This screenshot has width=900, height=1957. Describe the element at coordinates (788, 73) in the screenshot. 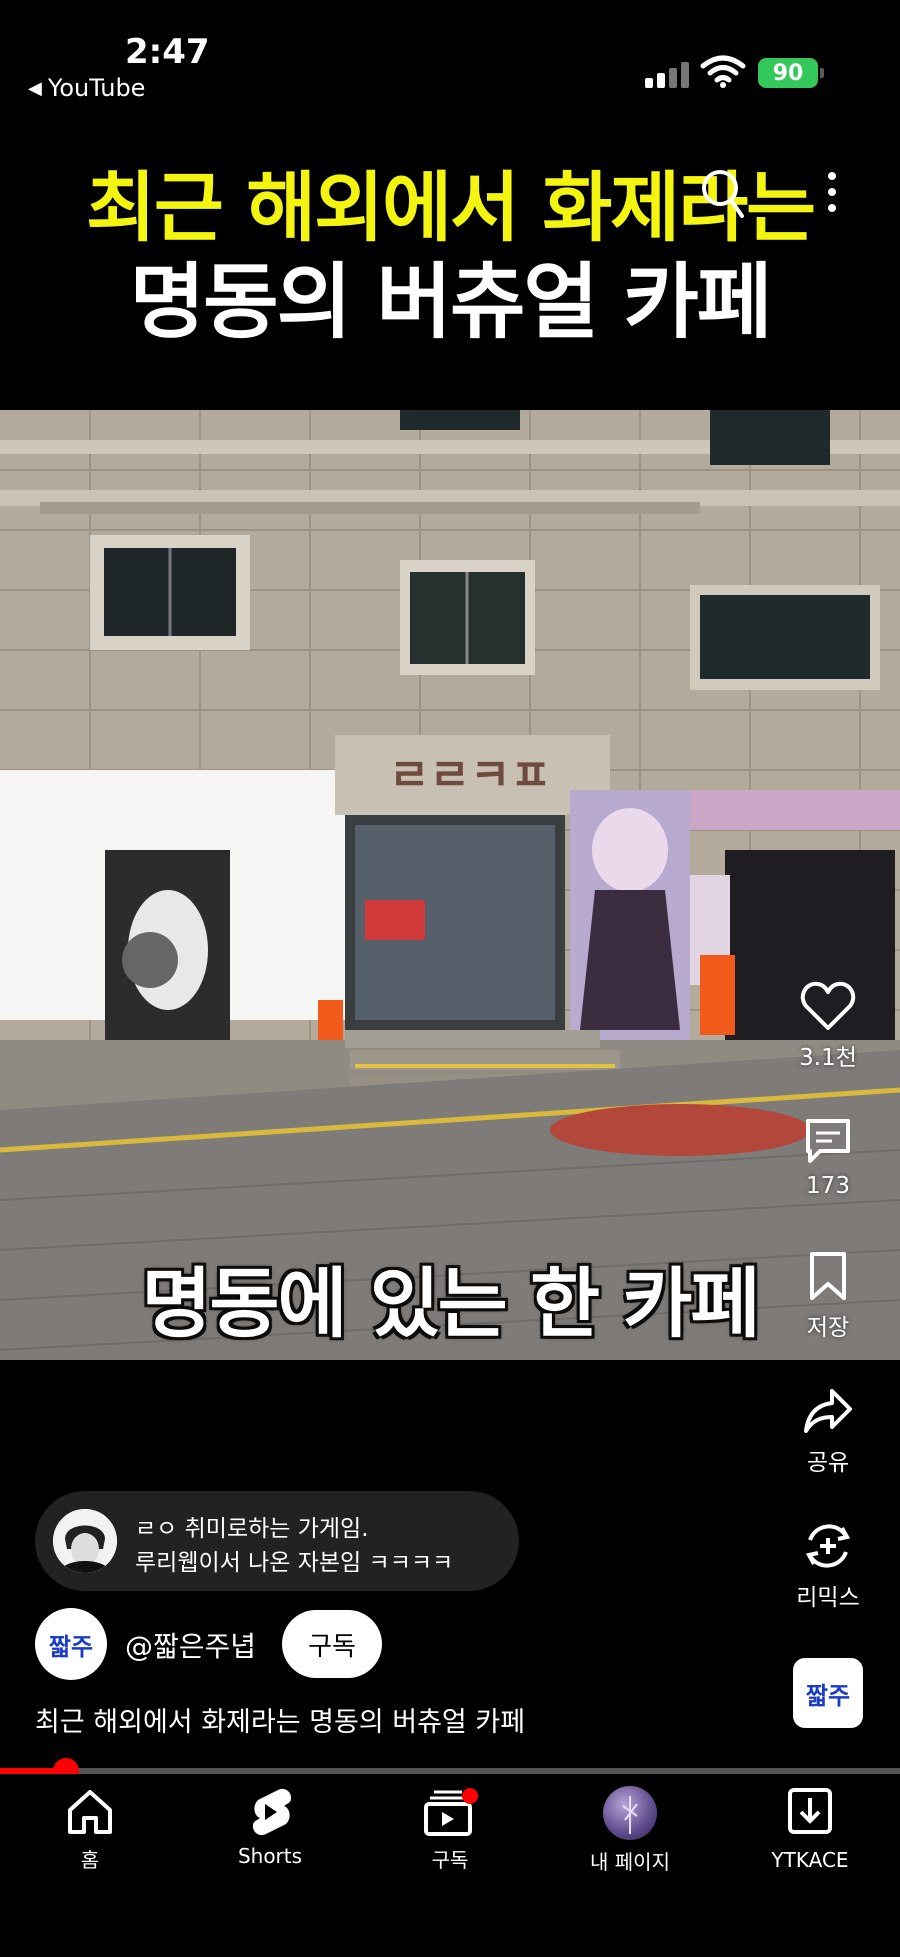

I see `battery-level: 90` at that location.